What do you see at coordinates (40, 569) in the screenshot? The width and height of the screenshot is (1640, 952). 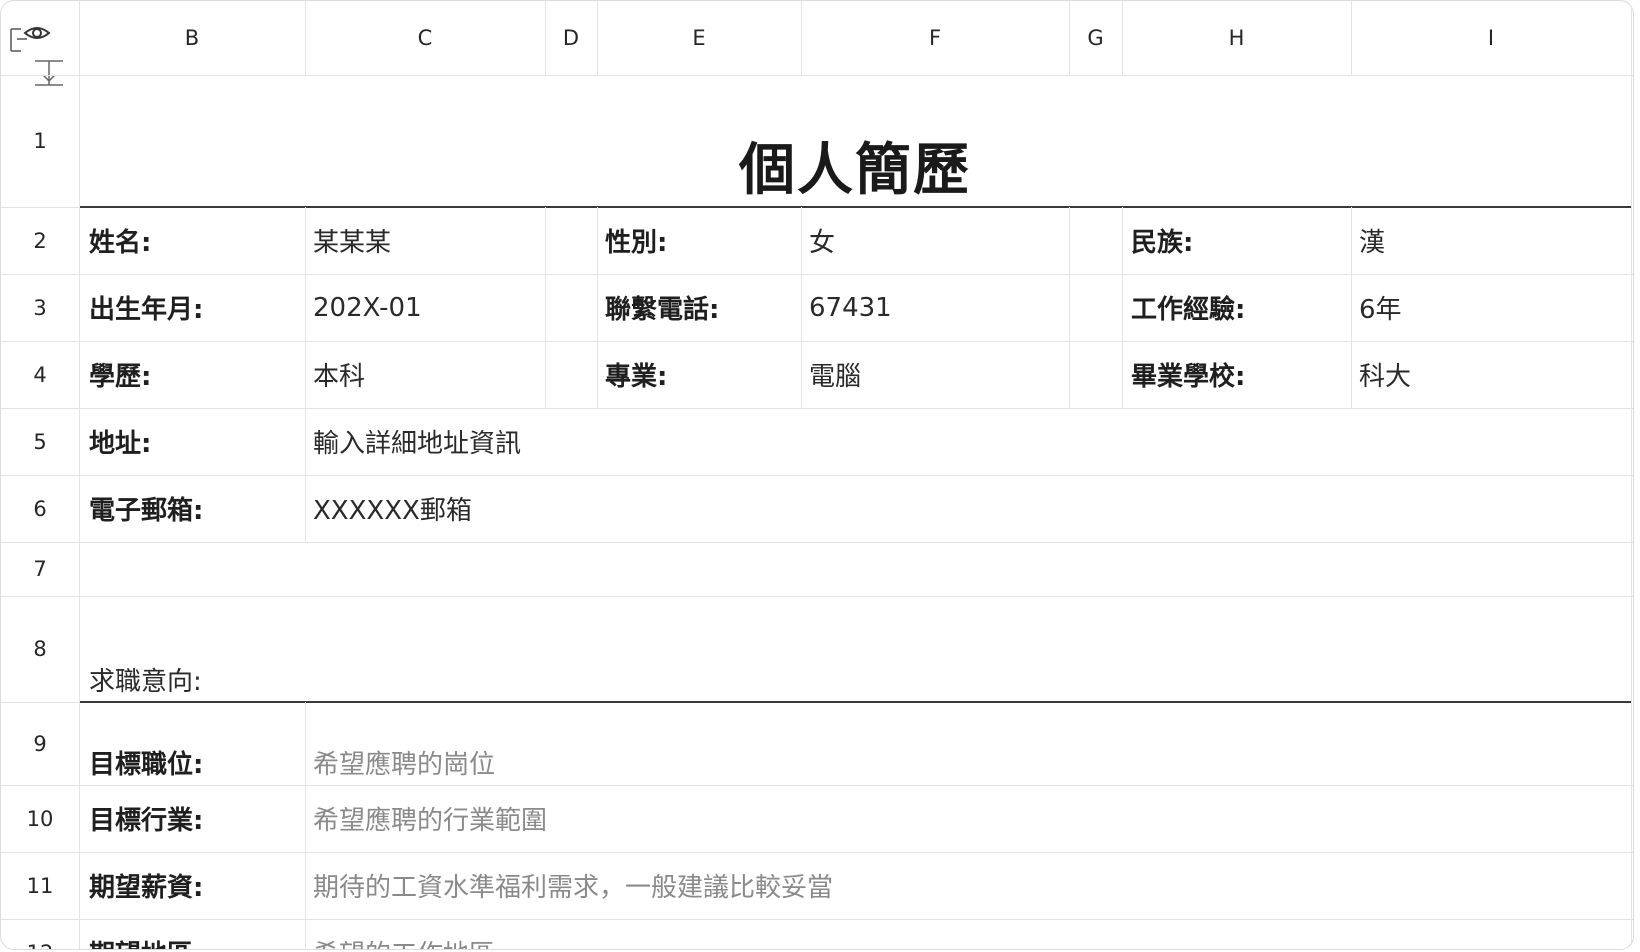 I see `row-header-7: 7` at bounding box center [40, 569].